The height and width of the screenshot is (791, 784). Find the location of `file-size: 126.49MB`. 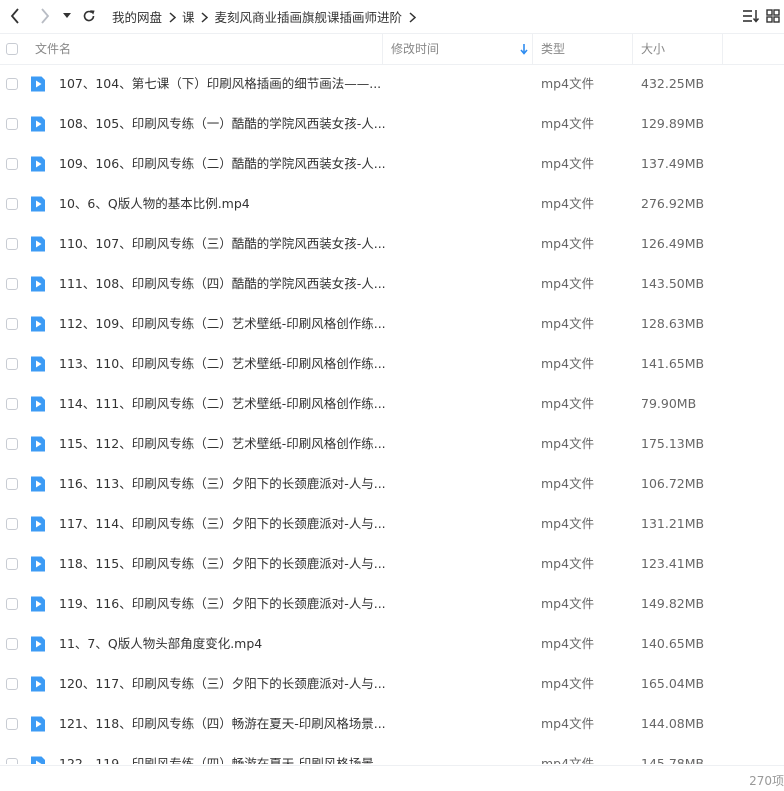

file-size: 126.49MB is located at coordinates (673, 243).